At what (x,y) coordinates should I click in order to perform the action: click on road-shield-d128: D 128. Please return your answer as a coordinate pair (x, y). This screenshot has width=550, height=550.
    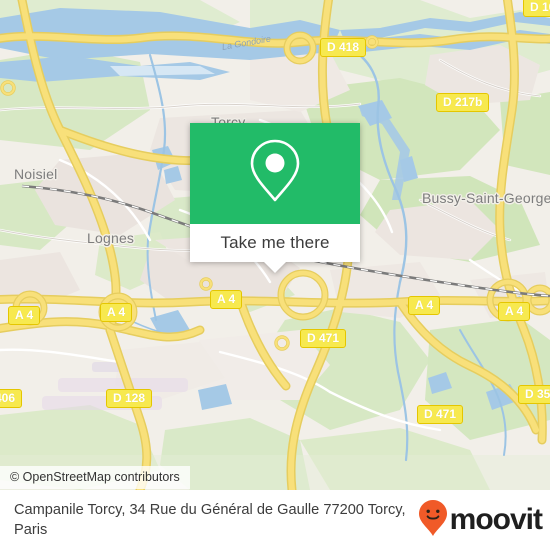
    Looking at the image, I should click on (129, 398).